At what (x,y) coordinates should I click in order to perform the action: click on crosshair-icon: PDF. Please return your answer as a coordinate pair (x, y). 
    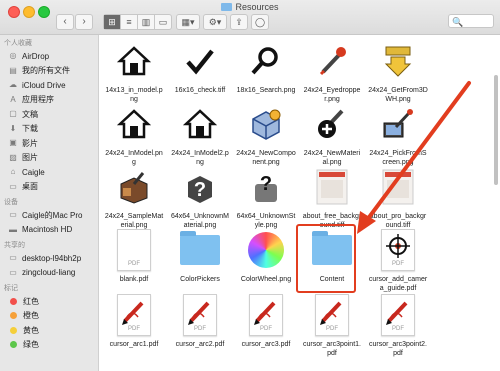
    Looking at the image, I should click on (398, 250).